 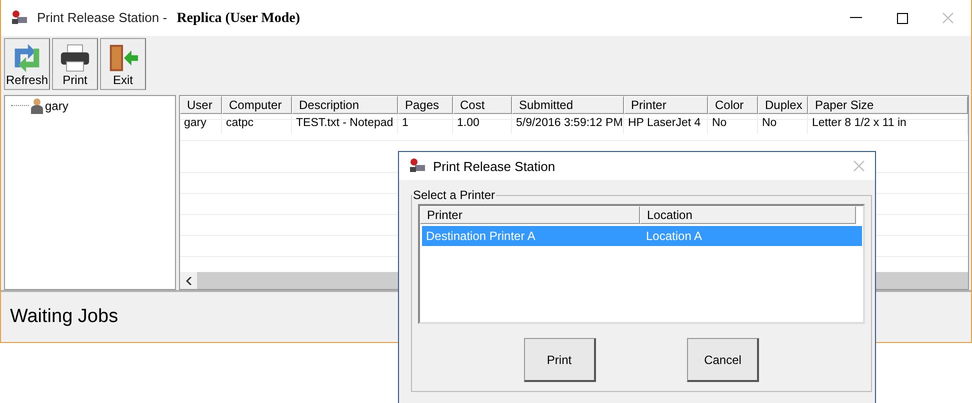 What do you see at coordinates (482, 105) in the screenshot?
I see `column-header: Cost` at bounding box center [482, 105].